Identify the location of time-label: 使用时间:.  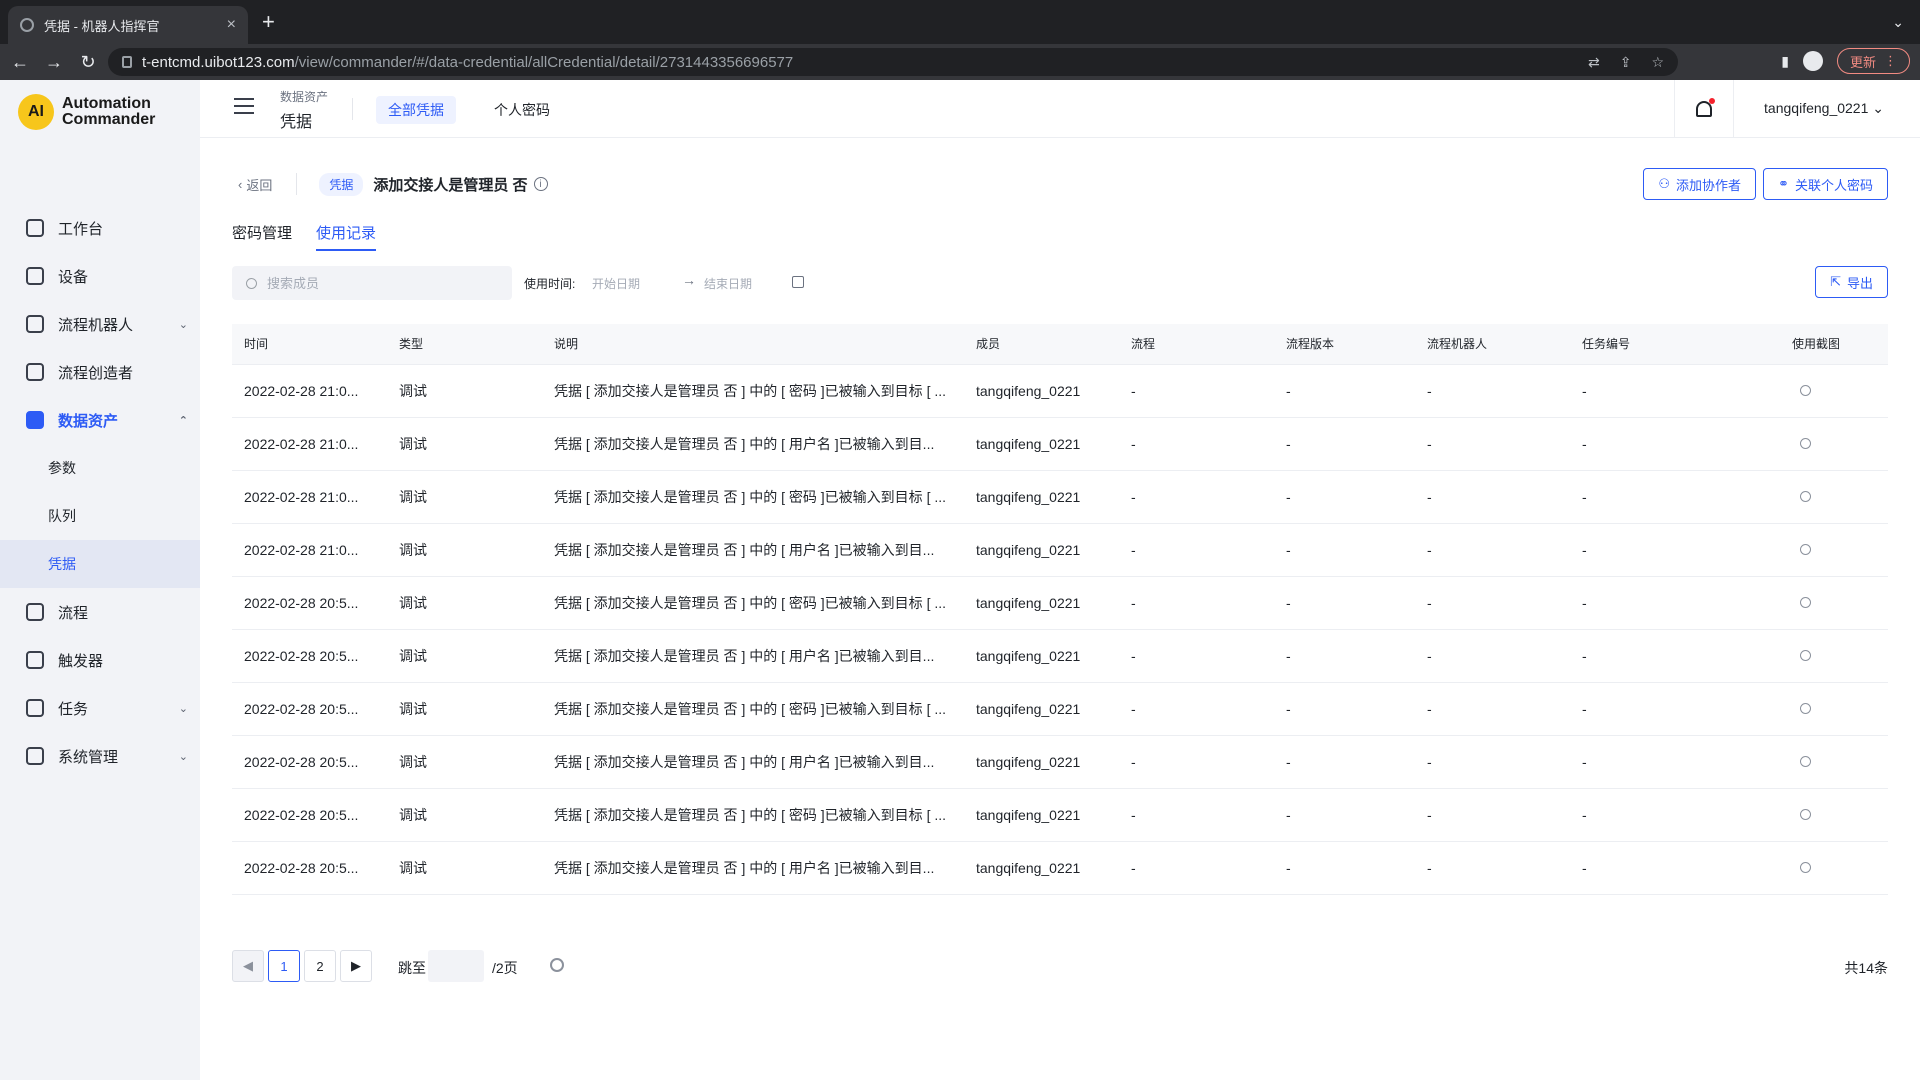
(550, 284).